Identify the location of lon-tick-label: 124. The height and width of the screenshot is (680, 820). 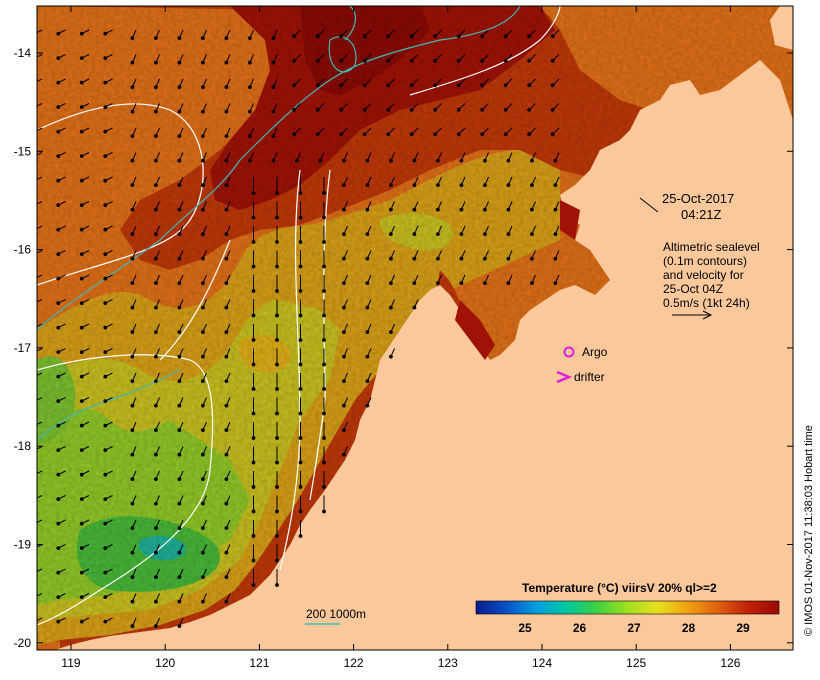
(542, 663).